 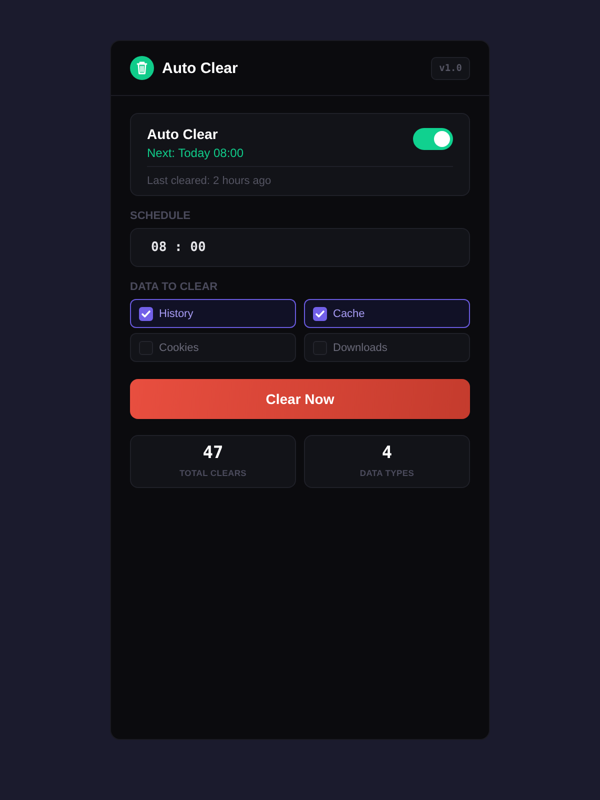 I want to click on checkbox-option: Cache, so click(x=387, y=313).